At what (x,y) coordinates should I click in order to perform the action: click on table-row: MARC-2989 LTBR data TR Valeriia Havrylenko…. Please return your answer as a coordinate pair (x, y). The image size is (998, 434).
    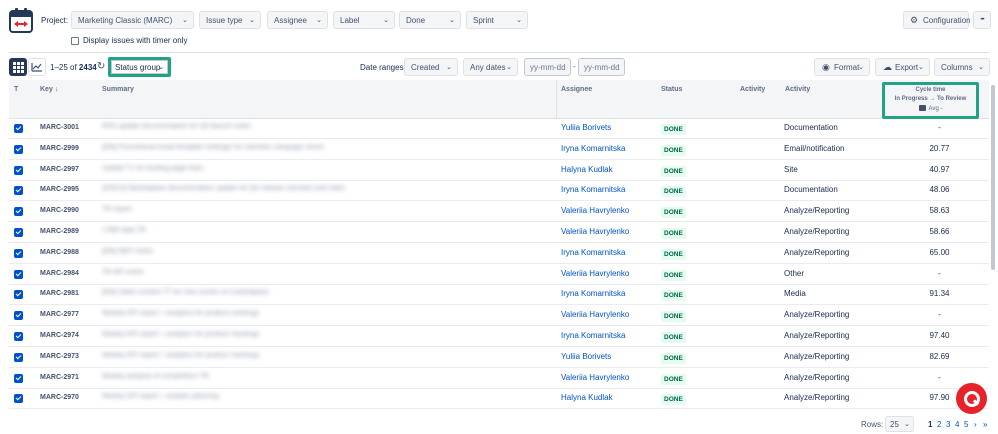
    Looking at the image, I should click on (499, 232).